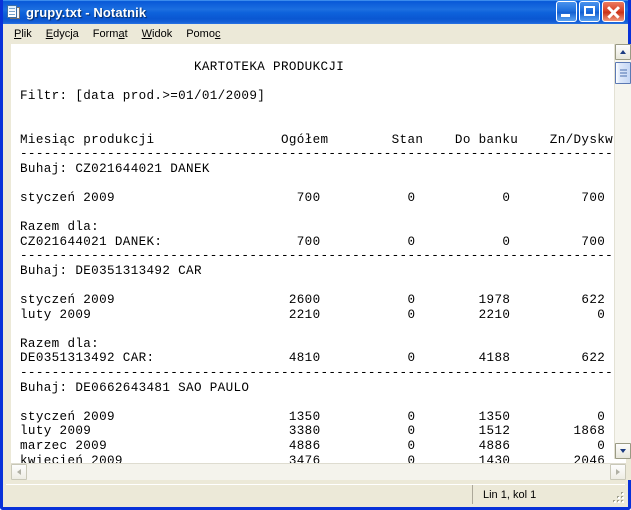  Describe the element at coordinates (62, 34) in the screenshot. I see `menu-item-edycja: Edycja` at that location.